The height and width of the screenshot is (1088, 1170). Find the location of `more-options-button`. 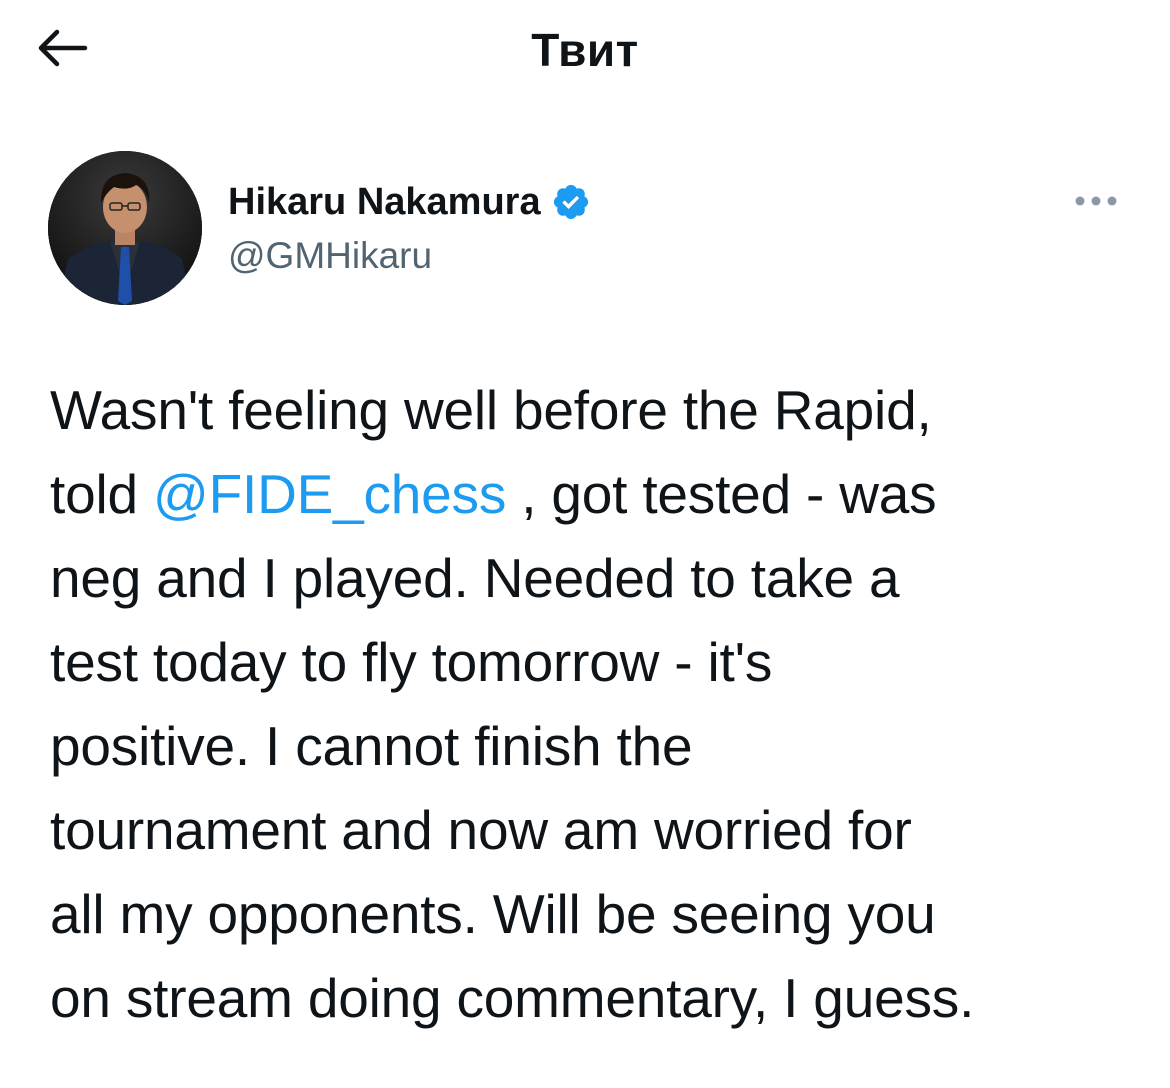

more-options-button is located at coordinates (1096, 203).